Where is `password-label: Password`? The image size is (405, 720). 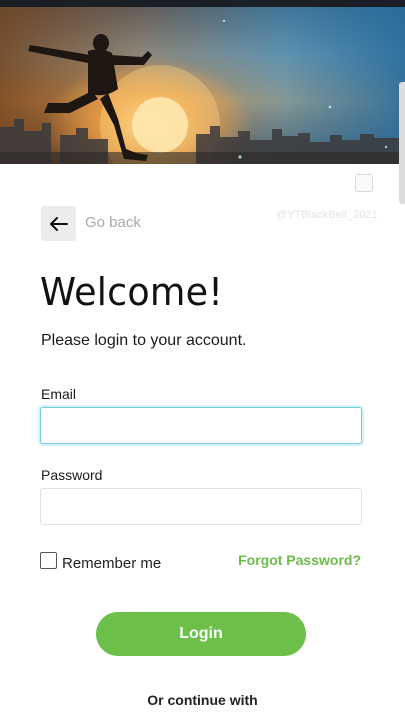 password-label: Password is located at coordinates (72, 475).